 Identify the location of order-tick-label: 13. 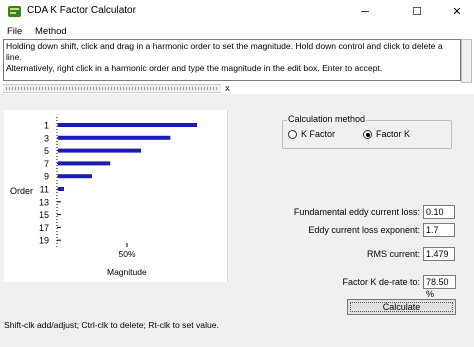
(44, 202).